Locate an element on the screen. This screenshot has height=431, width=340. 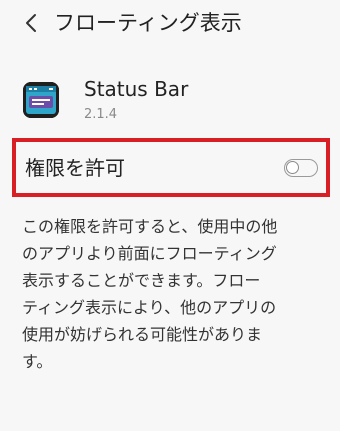
app-header: フローティング表示 is located at coordinates (170, 25).